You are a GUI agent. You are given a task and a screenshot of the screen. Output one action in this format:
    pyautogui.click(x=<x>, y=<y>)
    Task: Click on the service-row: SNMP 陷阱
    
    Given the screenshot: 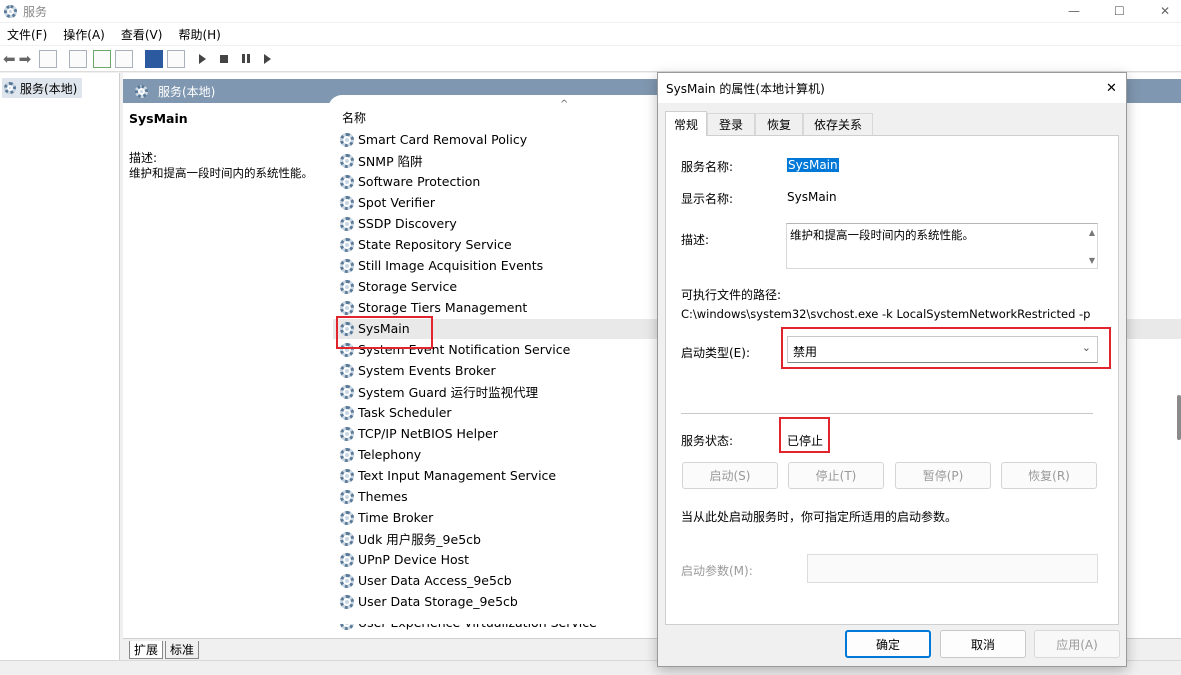 What is the action you would take?
    pyautogui.click(x=381, y=160)
    